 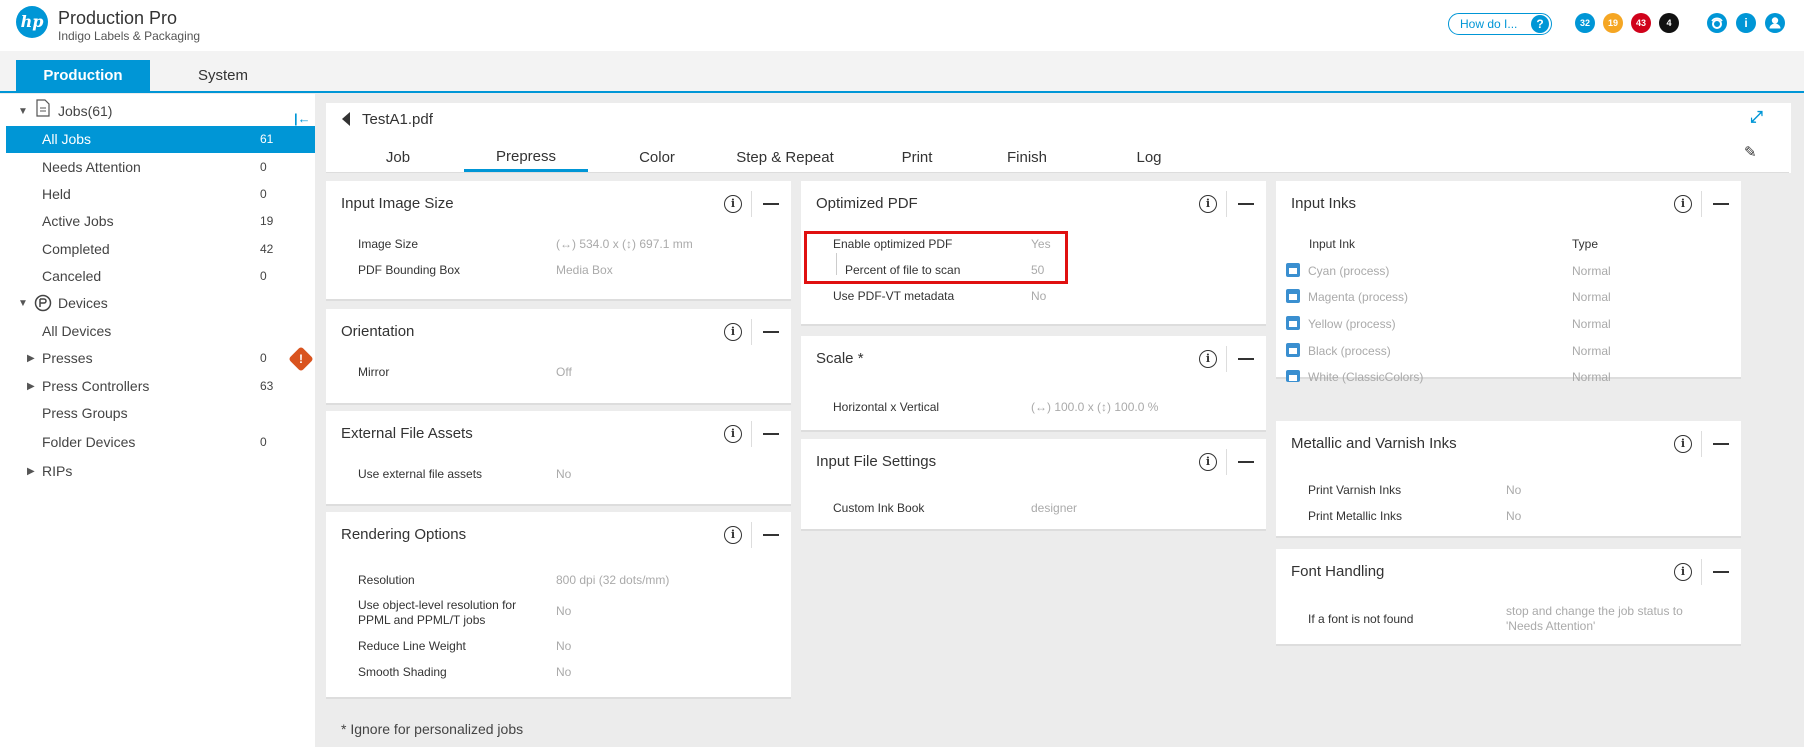 I want to click on devices-header: ▼ Devices, so click(x=160, y=303).